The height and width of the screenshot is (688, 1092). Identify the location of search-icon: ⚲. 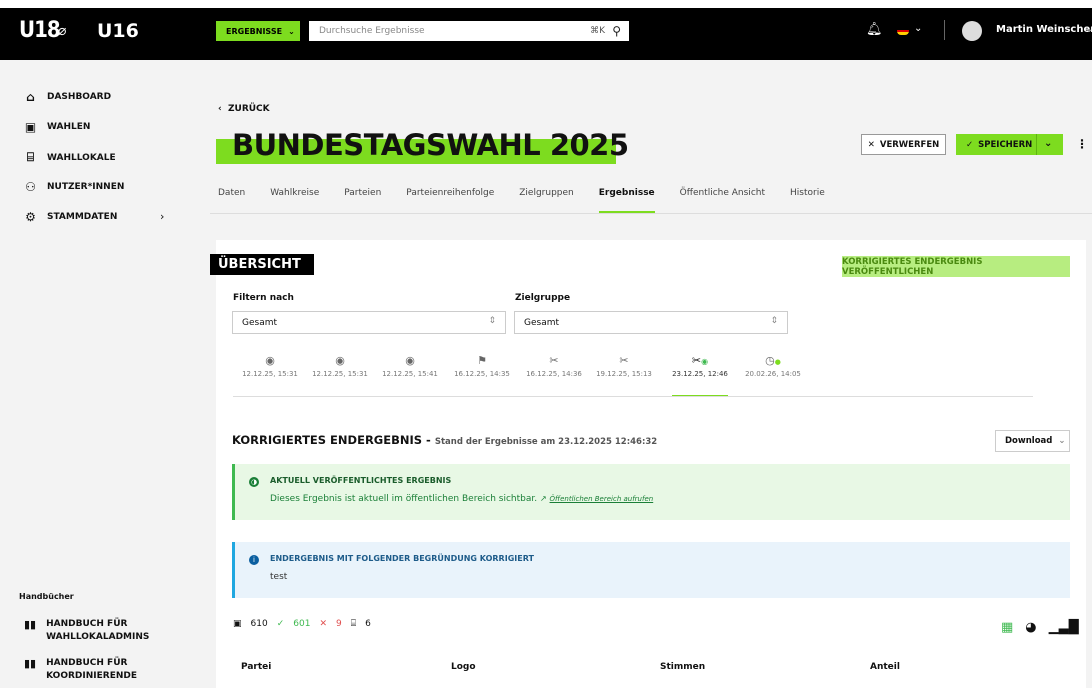
(616, 31).